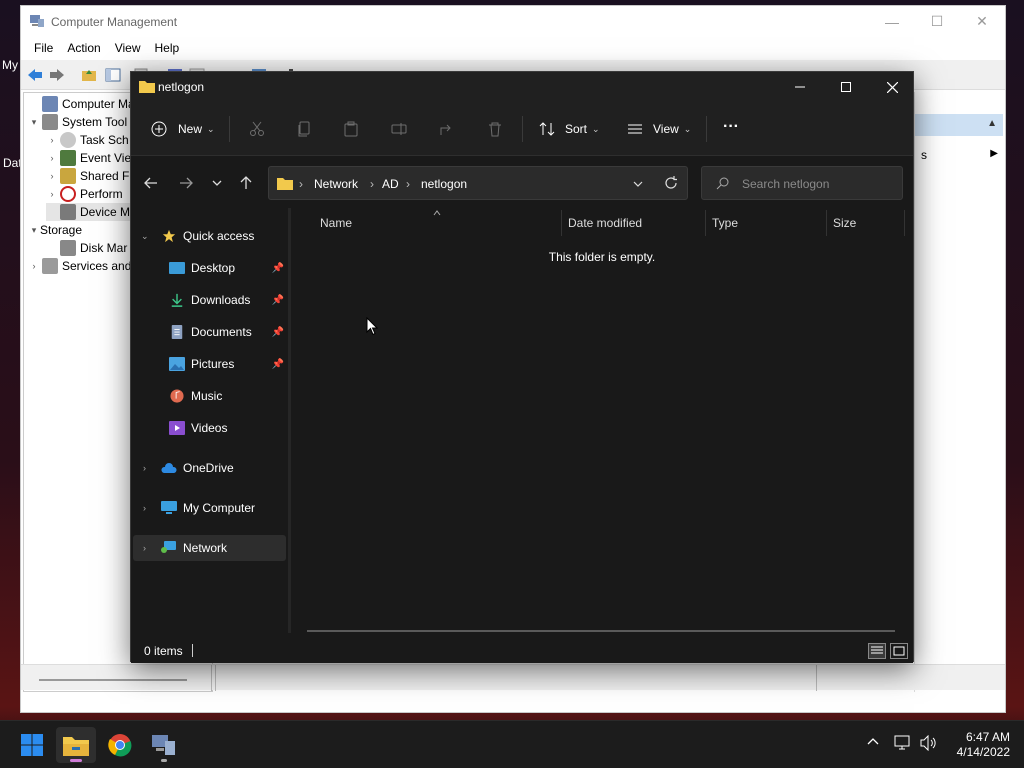  I want to click on up-button, so click(246, 183).